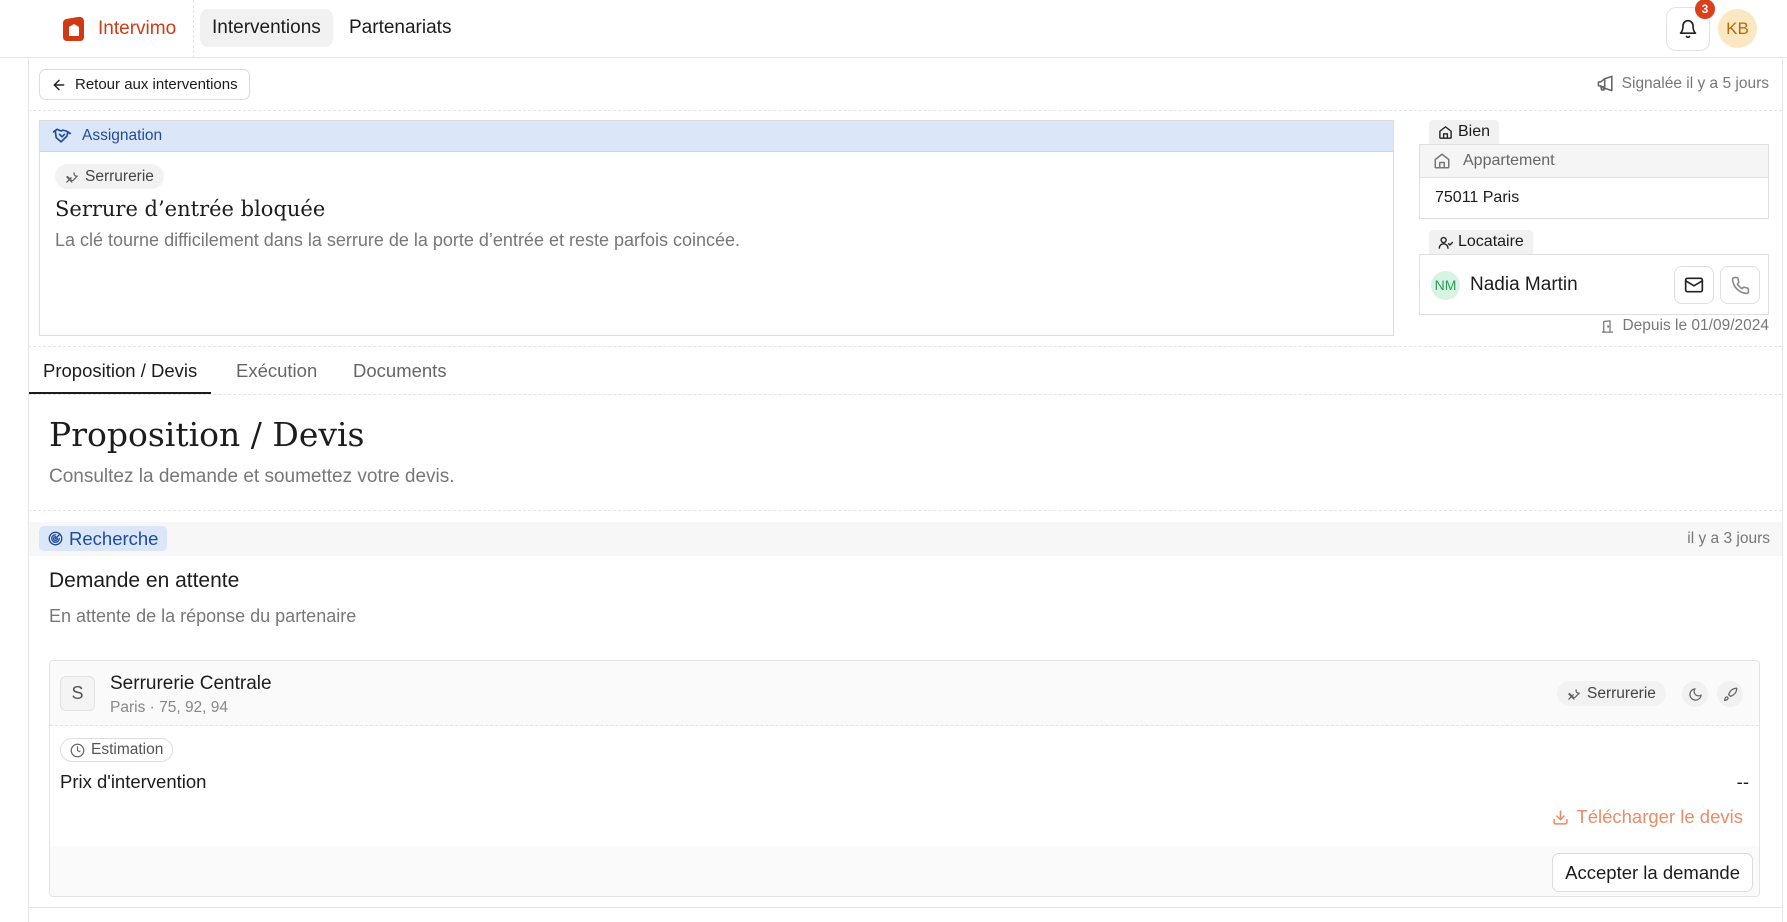 Image resolution: width=1787 pixels, height=922 pixels. What do you see at coordinates (1621, 693) in the screenshot?
I see `partner-category-label: Serrurerie` at bounding box center [1621, 693].